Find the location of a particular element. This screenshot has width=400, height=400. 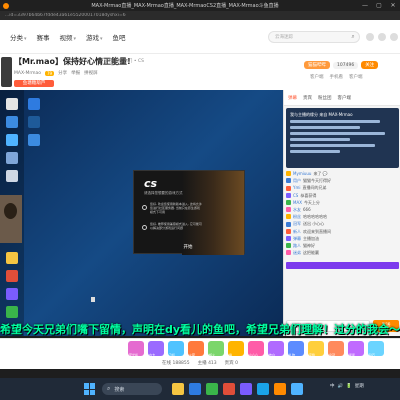

tab-vip: 贵宾 is located at coordinates (307, 98).